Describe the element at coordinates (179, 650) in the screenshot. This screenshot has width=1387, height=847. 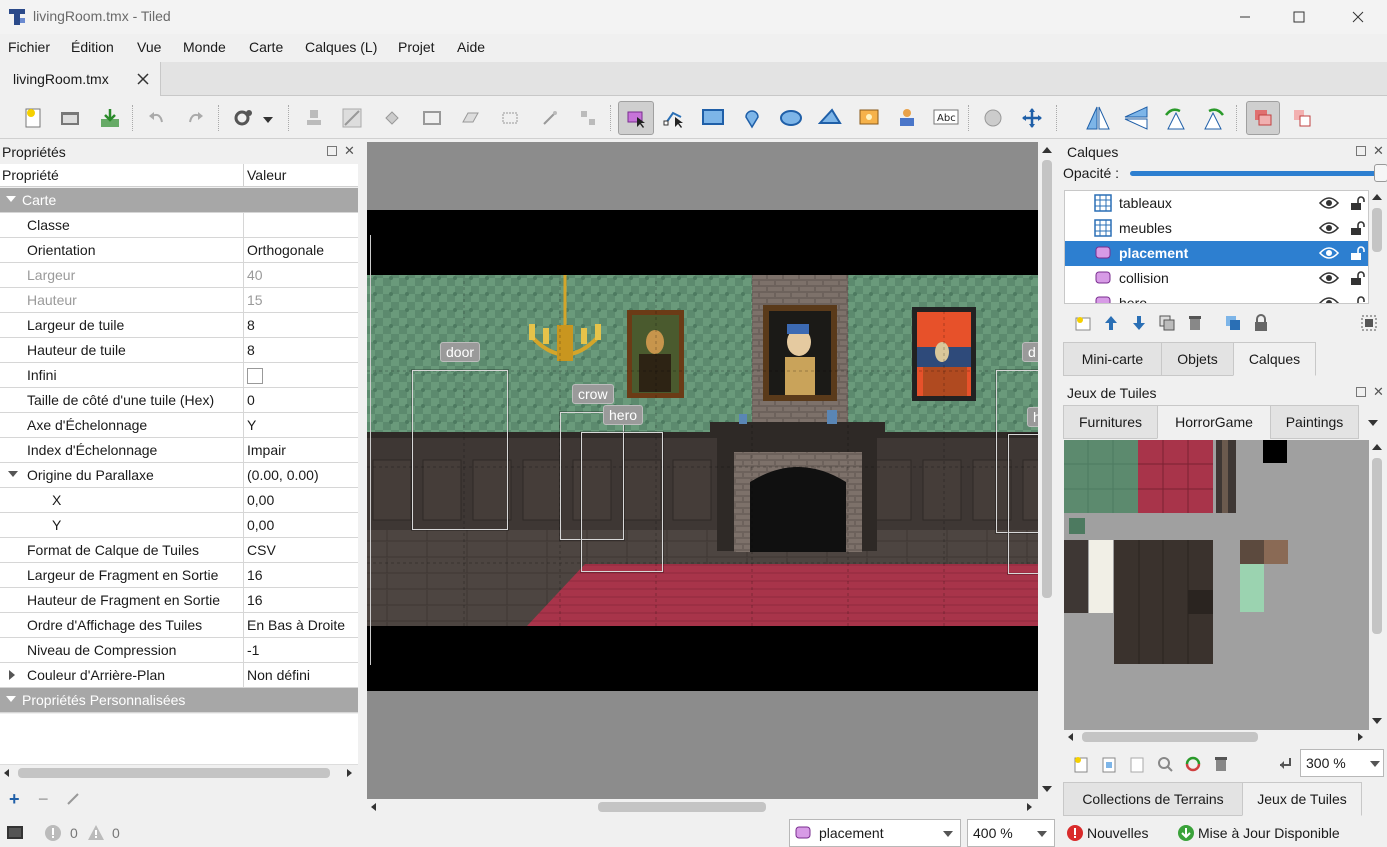
I see `property-row: Niveau de Compression -1` at that location.